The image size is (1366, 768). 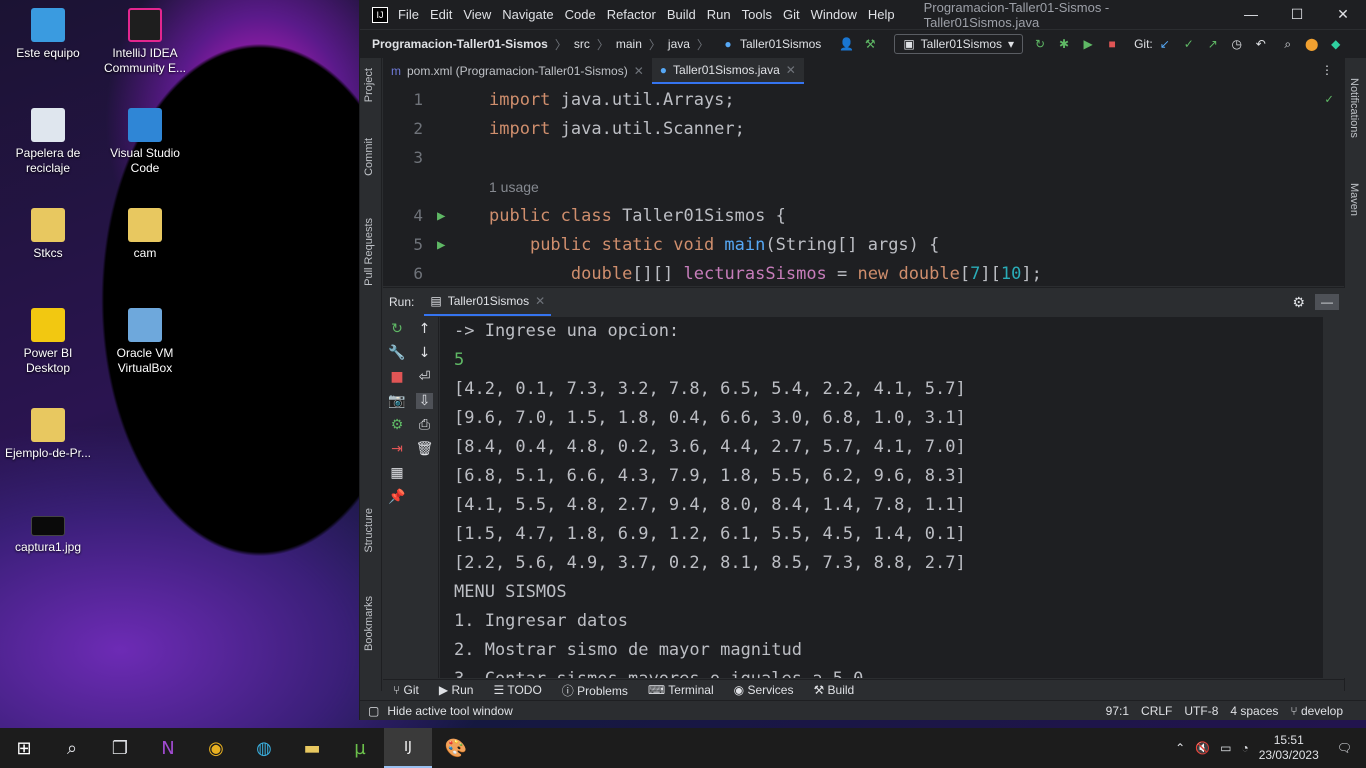 I want to click on coverage-icon: ▶, so click(x=1088, y=44).